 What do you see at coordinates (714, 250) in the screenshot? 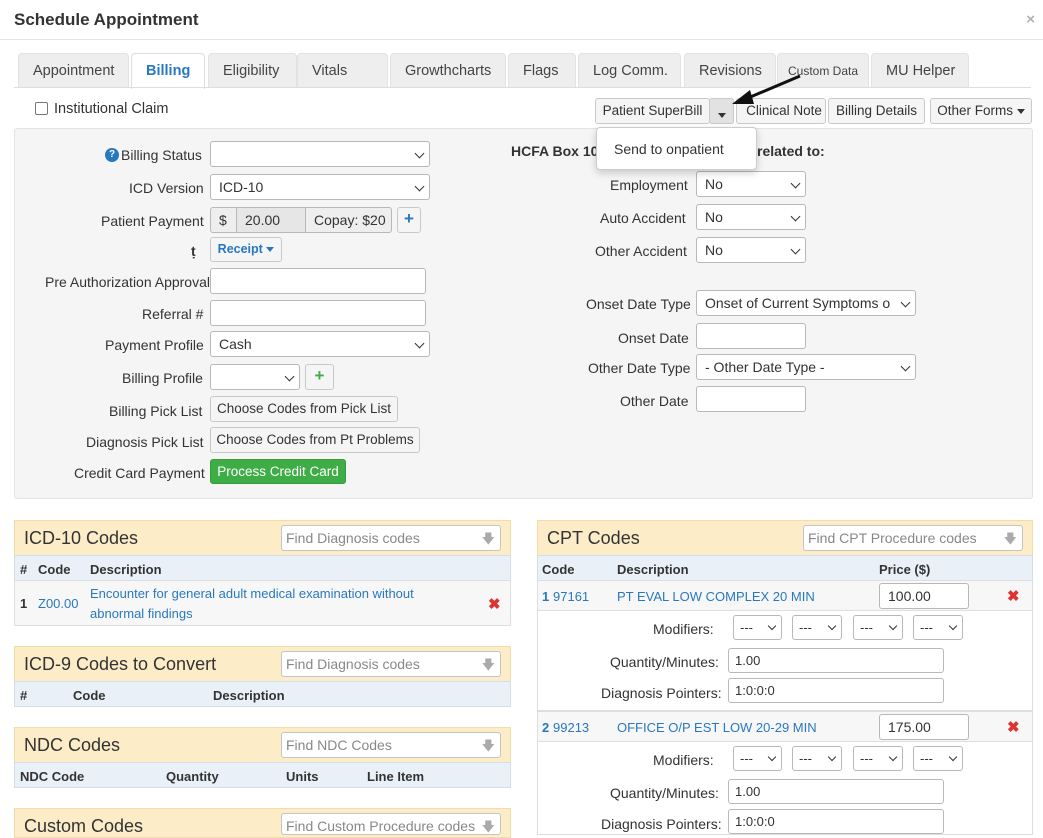
I see `other-accident-value: No` at bounding box center [714, 250].